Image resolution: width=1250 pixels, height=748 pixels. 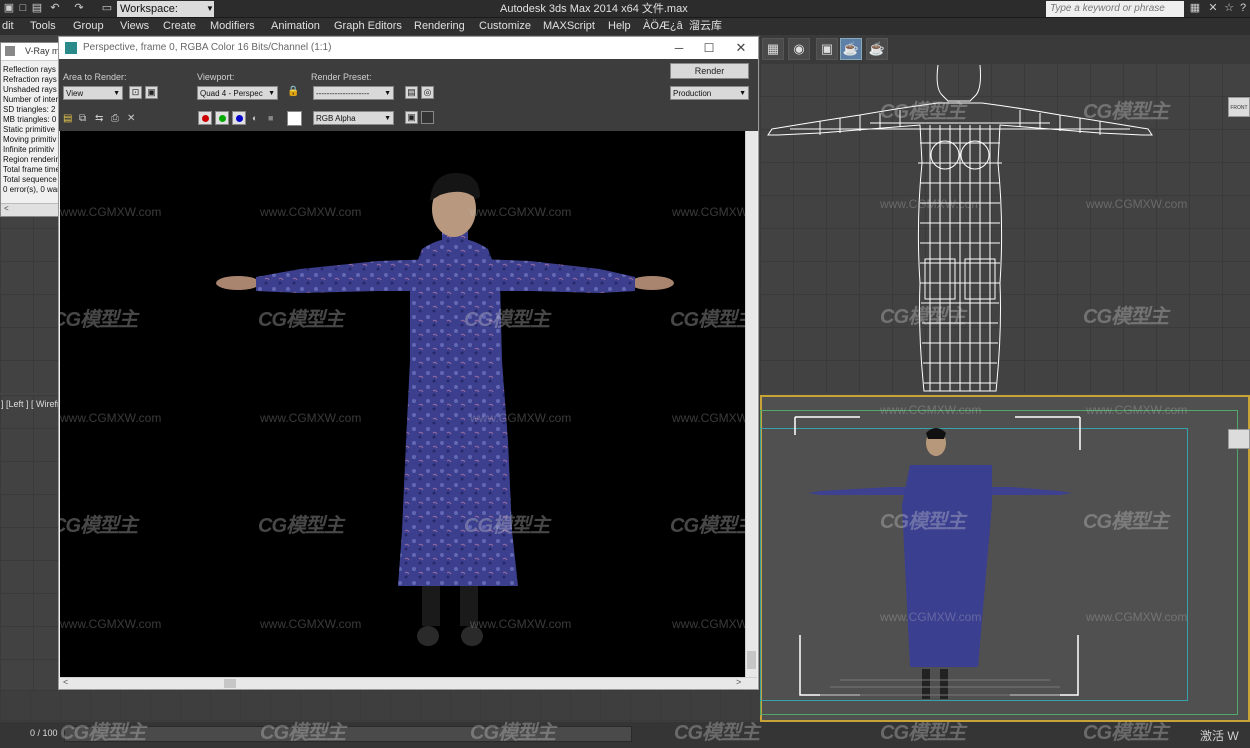 I want to click on mono-toggle-icon: ■, so click(x=270, y=118).